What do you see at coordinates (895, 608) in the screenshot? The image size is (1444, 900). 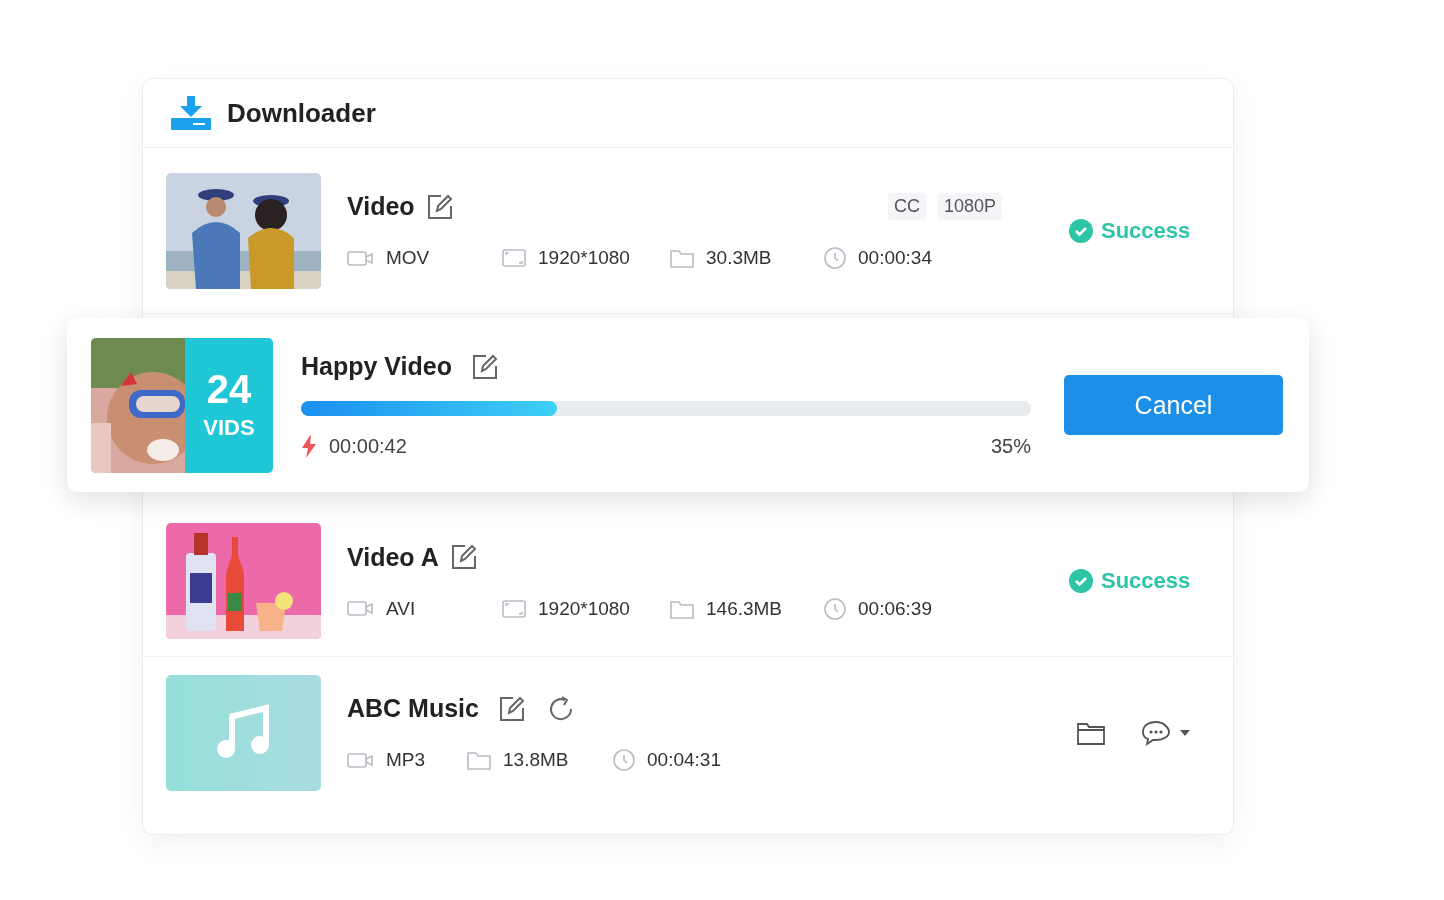 I see `meta-text: 00:06:39` at bounding box center [895, 608].